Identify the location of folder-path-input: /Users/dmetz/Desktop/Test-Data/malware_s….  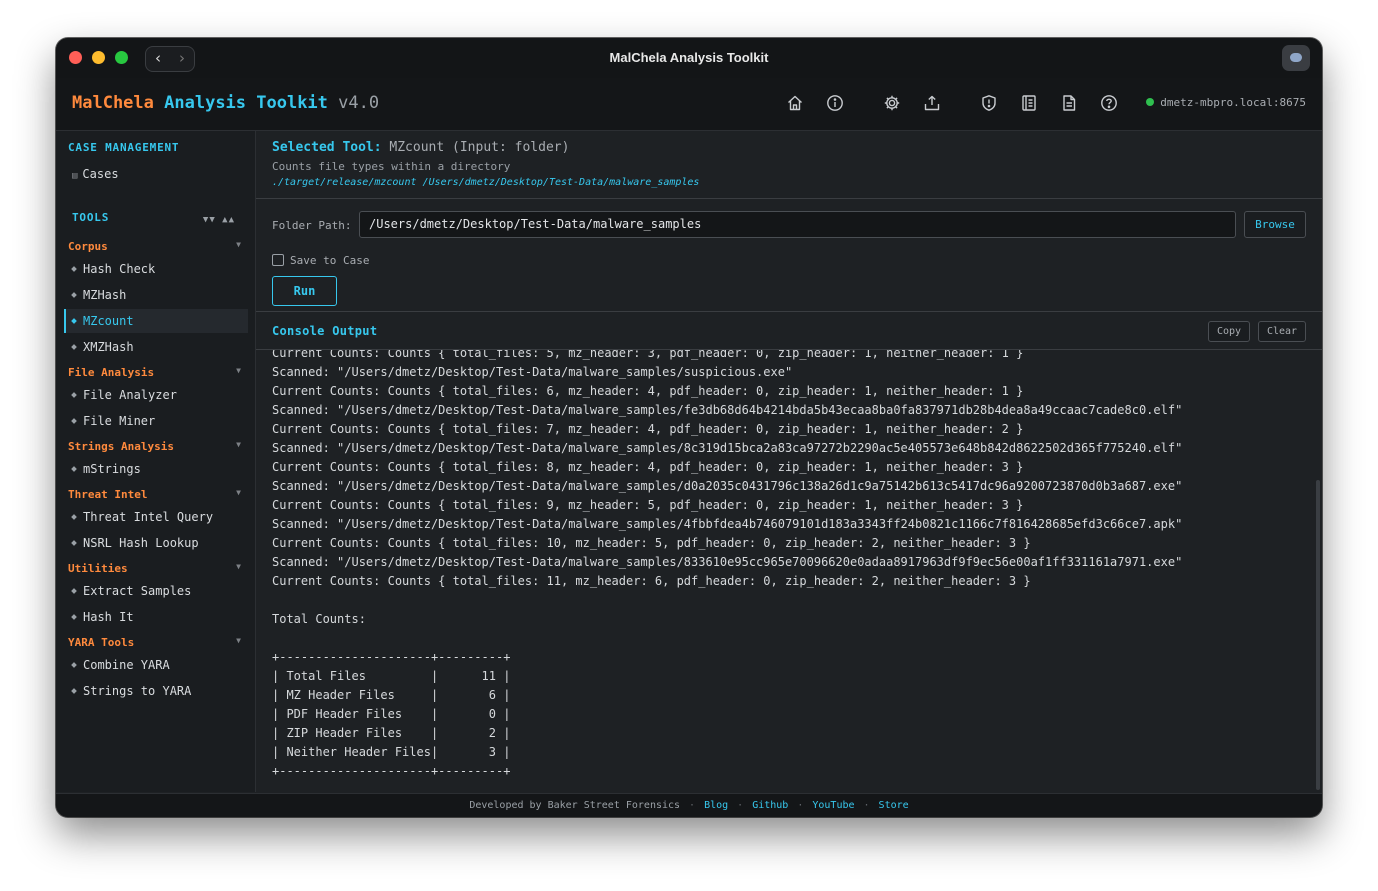
(797, 224).